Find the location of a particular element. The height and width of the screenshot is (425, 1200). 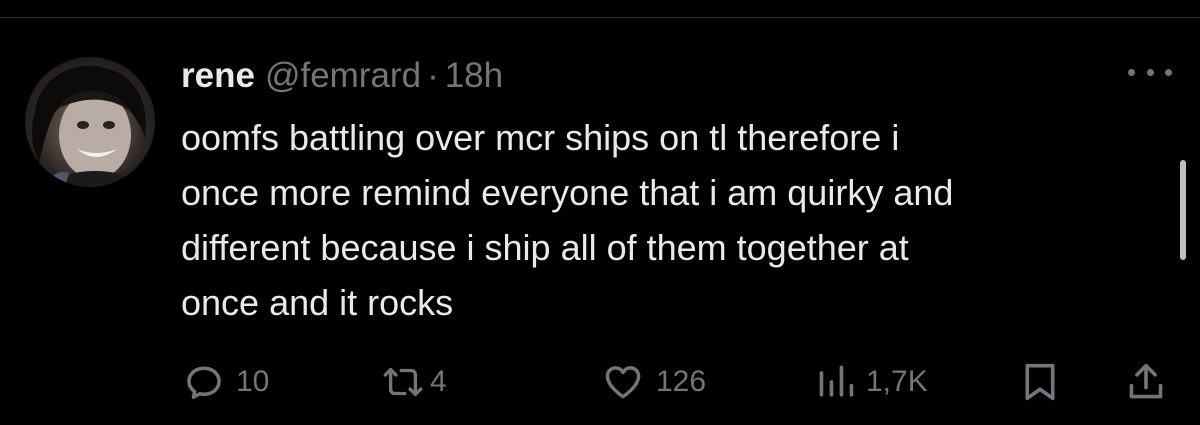

avatar-image is located at coordinates (88, 126).